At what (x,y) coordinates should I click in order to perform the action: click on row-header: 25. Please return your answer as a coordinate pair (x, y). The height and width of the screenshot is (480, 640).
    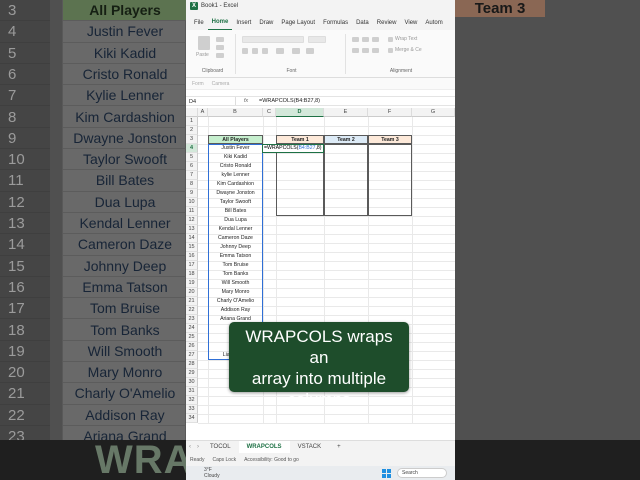
    Looking at the image, I should click on (192, 337).